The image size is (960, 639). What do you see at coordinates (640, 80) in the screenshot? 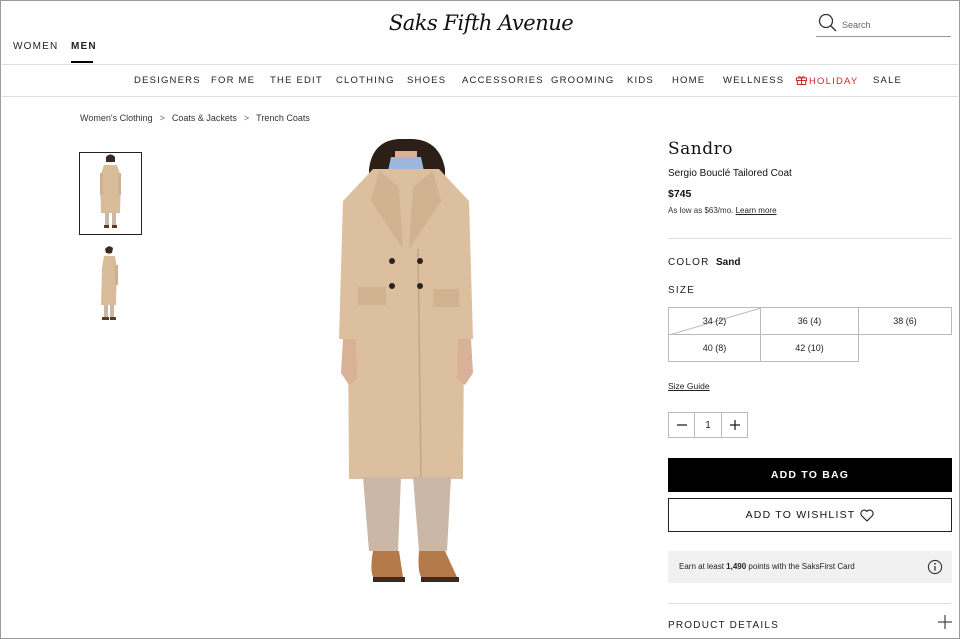
I see `nav-kids: KIDS` at bounding box center [640, 80].